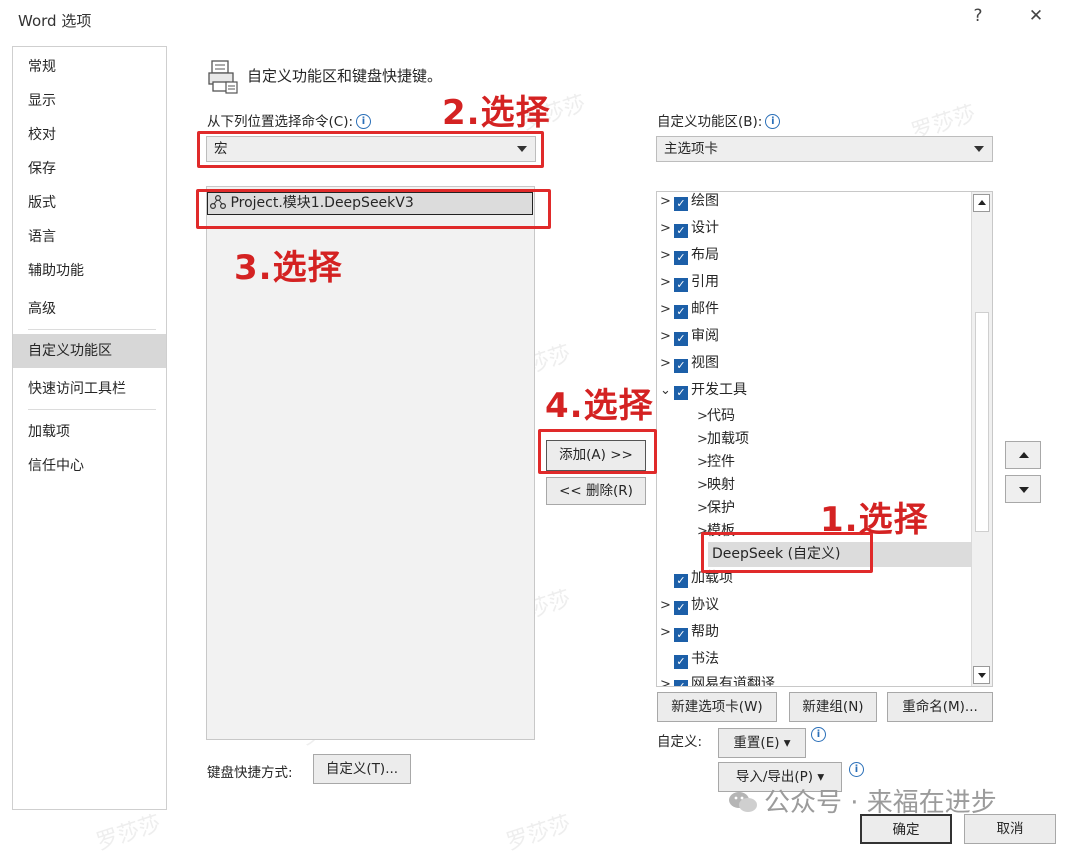 The height and width of the screenshot is (856, 1080). I want to click on scroll-up-arrow-icon, so click(981, 203).